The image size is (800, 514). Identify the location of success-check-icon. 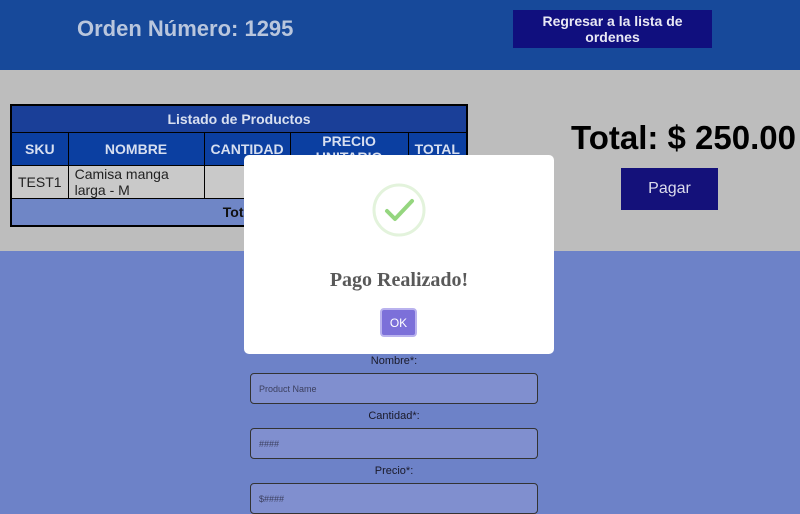
(399, 210).